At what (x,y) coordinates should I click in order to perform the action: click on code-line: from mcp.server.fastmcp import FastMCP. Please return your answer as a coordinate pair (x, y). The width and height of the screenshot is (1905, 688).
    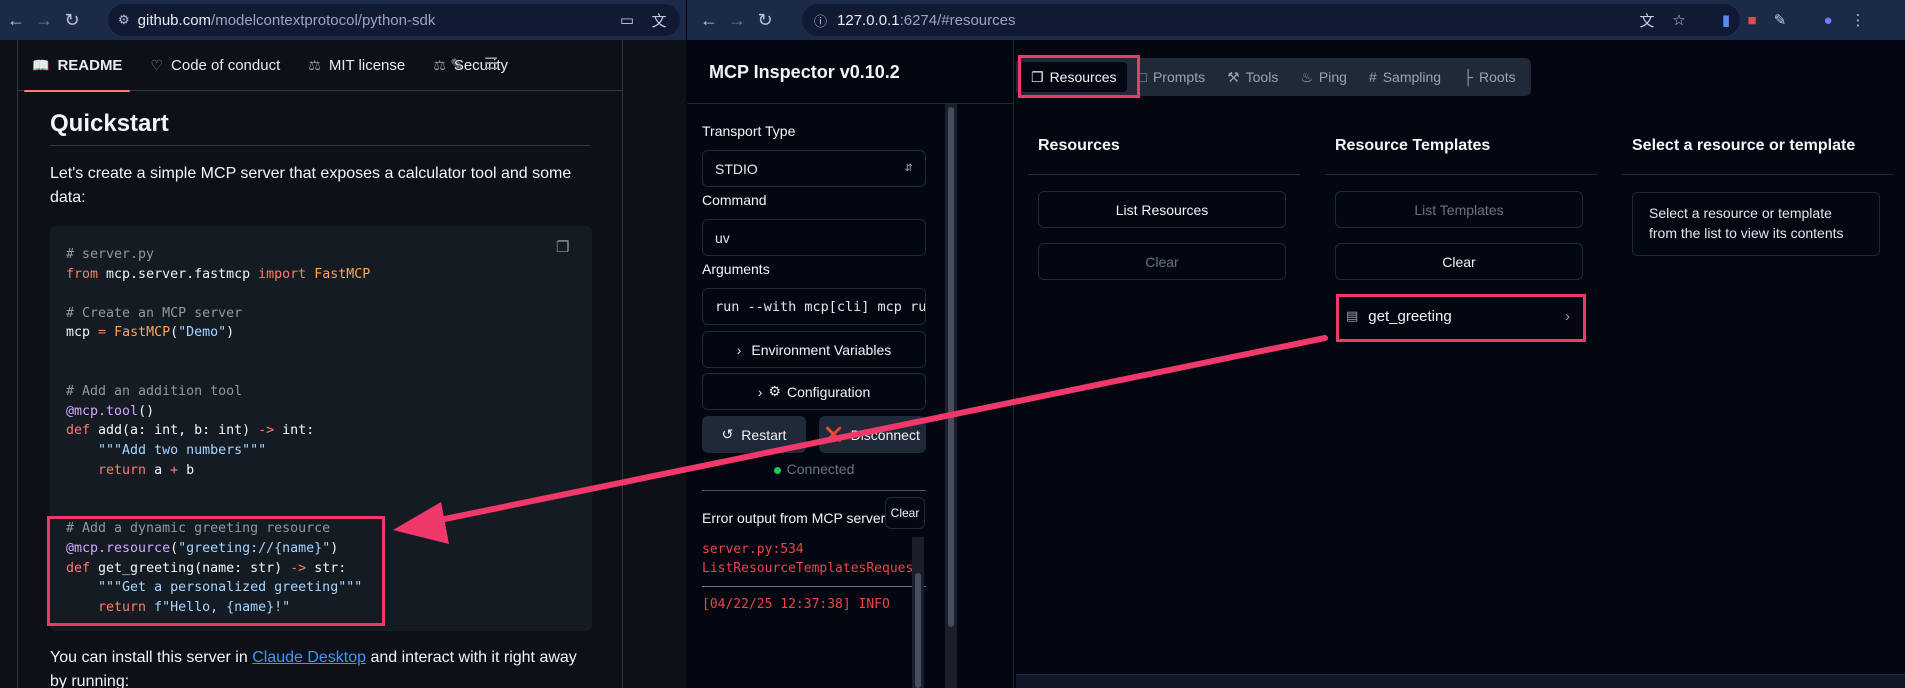
    Looking at the image, I should click on (218, 274).